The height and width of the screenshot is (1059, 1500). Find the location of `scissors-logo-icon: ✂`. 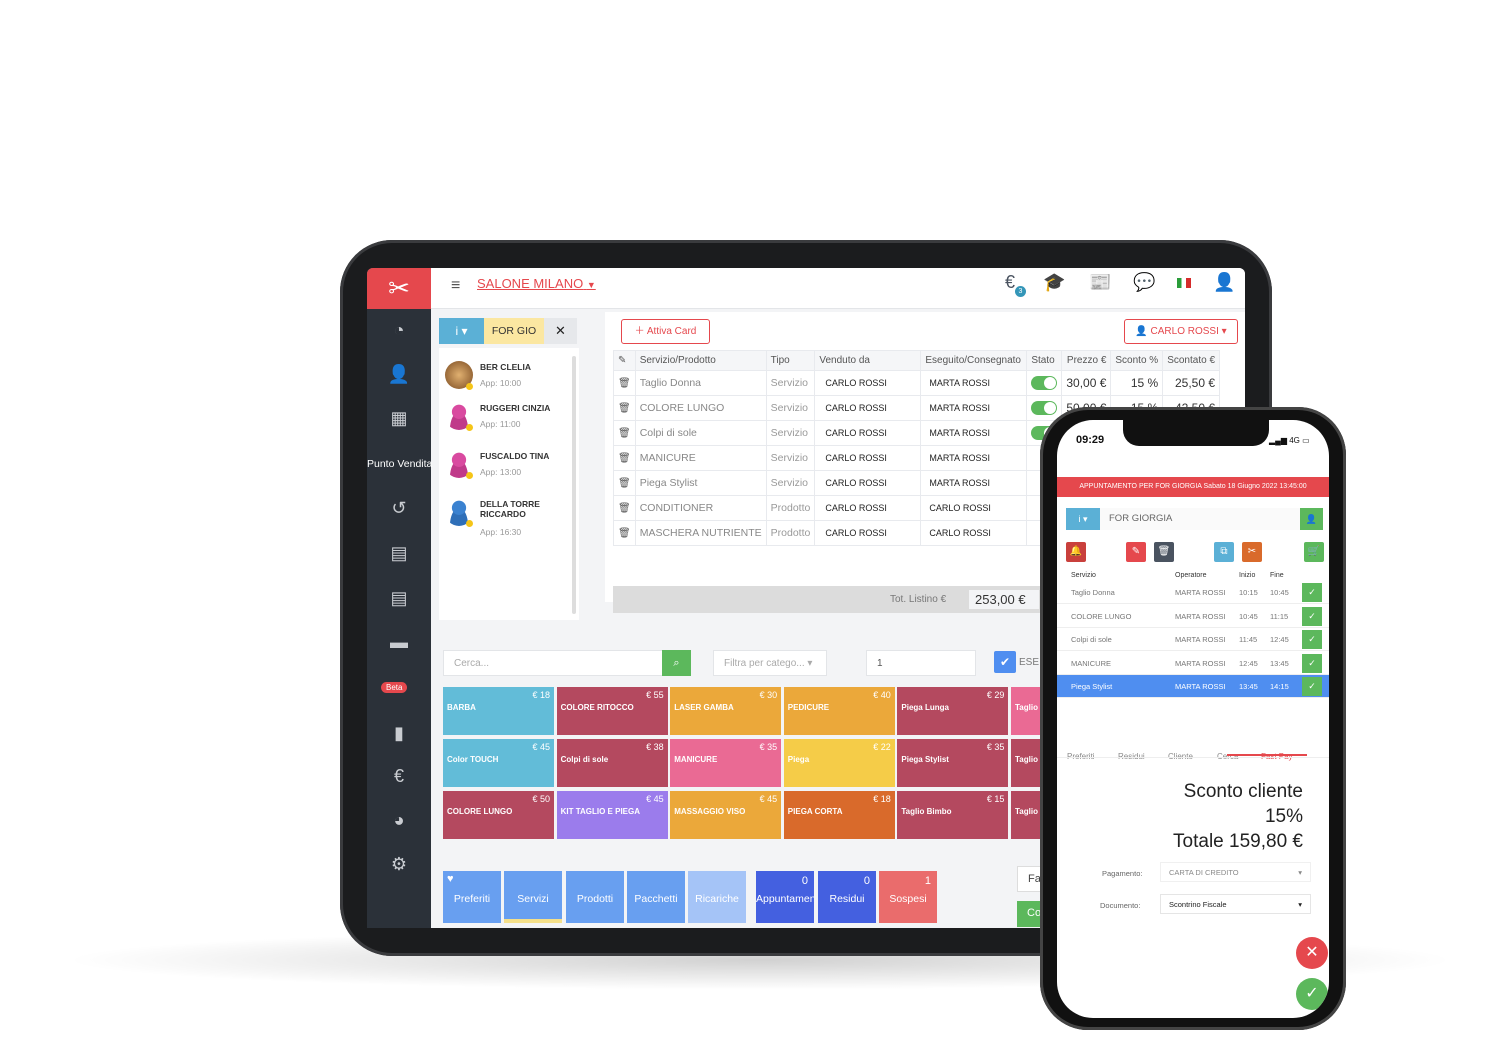

scissors-logo-icon: ✂ is located at coordinates (399, 288).